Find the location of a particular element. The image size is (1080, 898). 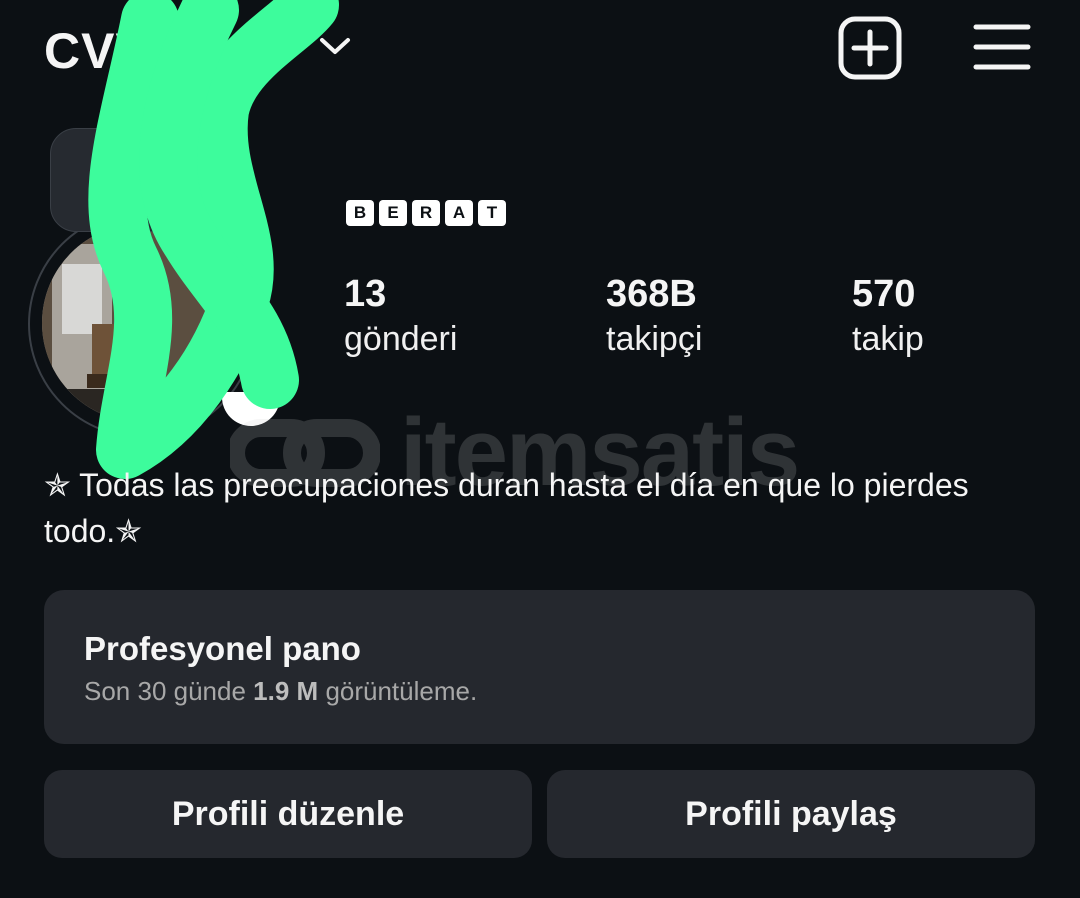

name-tile: E is located at coordinates (393, 213).